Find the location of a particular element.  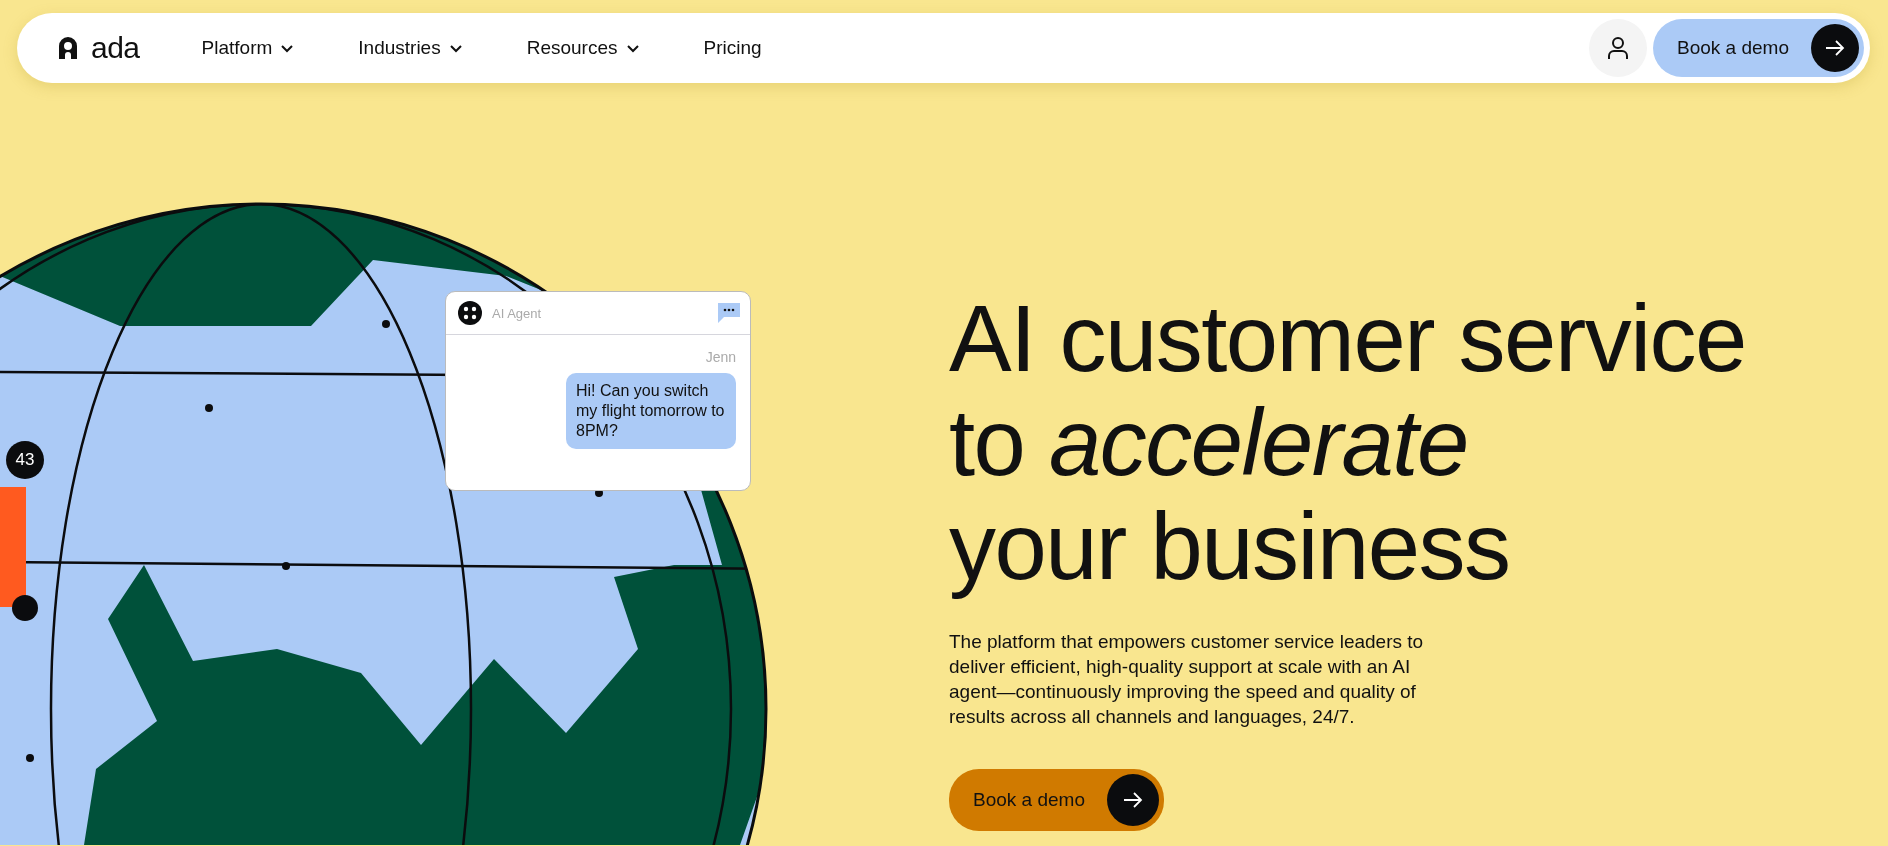

nav-link: Platform is located at coordinates (248, 48).